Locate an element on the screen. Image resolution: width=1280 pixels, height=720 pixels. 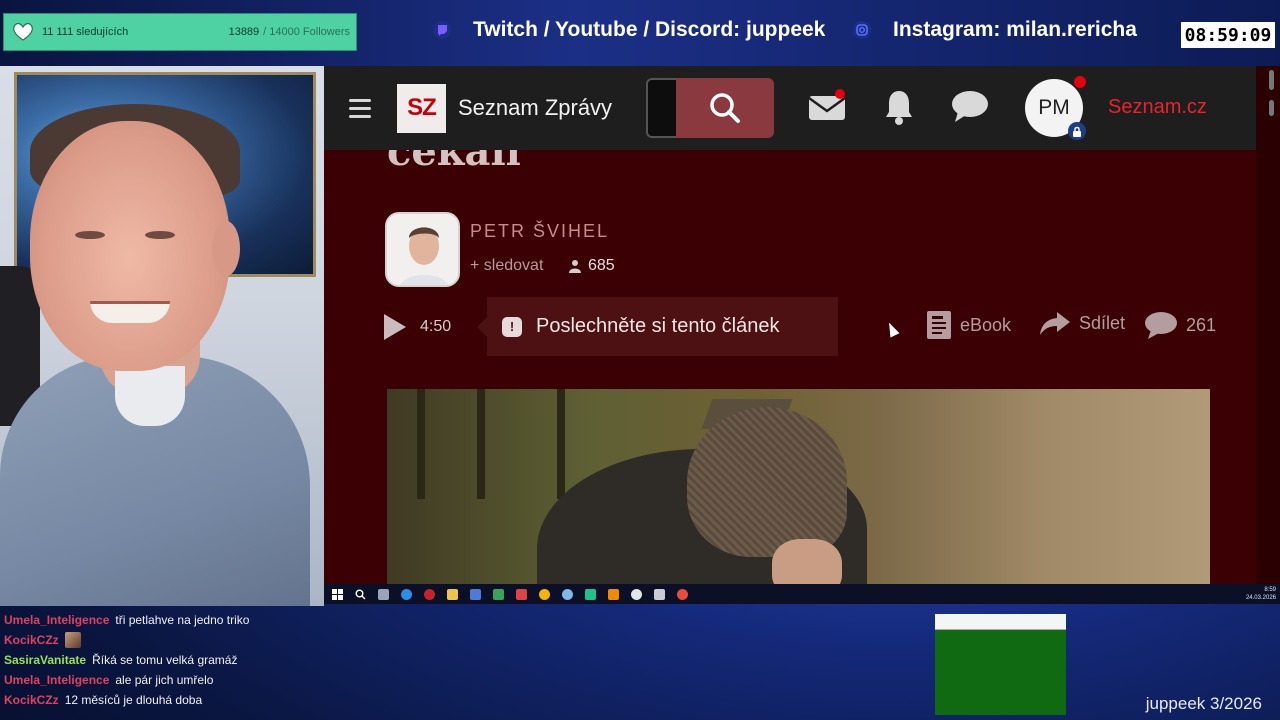
share-icon is located at coordinates (1055, 323).